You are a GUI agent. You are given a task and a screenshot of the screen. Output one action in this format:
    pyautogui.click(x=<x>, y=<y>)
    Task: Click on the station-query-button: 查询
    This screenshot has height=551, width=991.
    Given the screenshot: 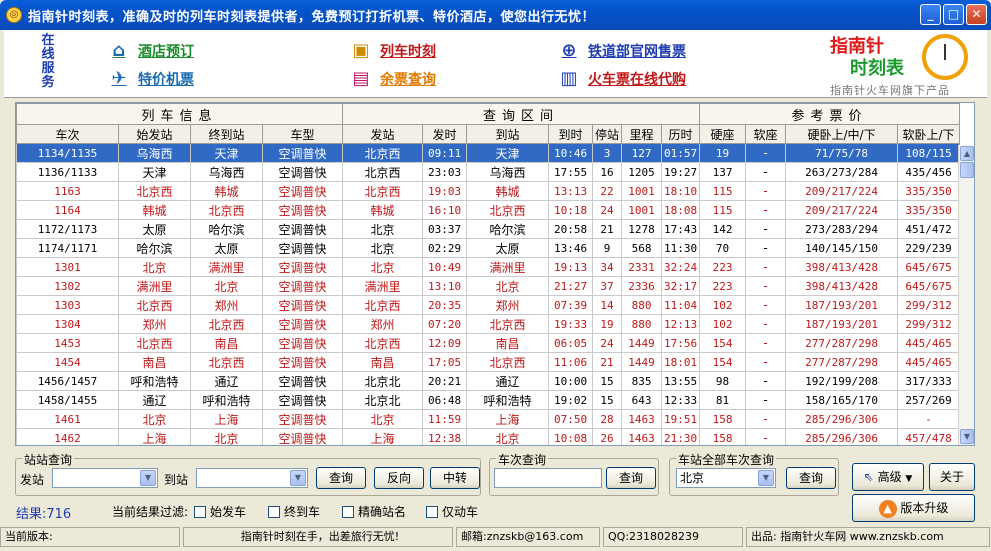 What is the action you would take?
    pyautogui.click(x=341, y=478)
    